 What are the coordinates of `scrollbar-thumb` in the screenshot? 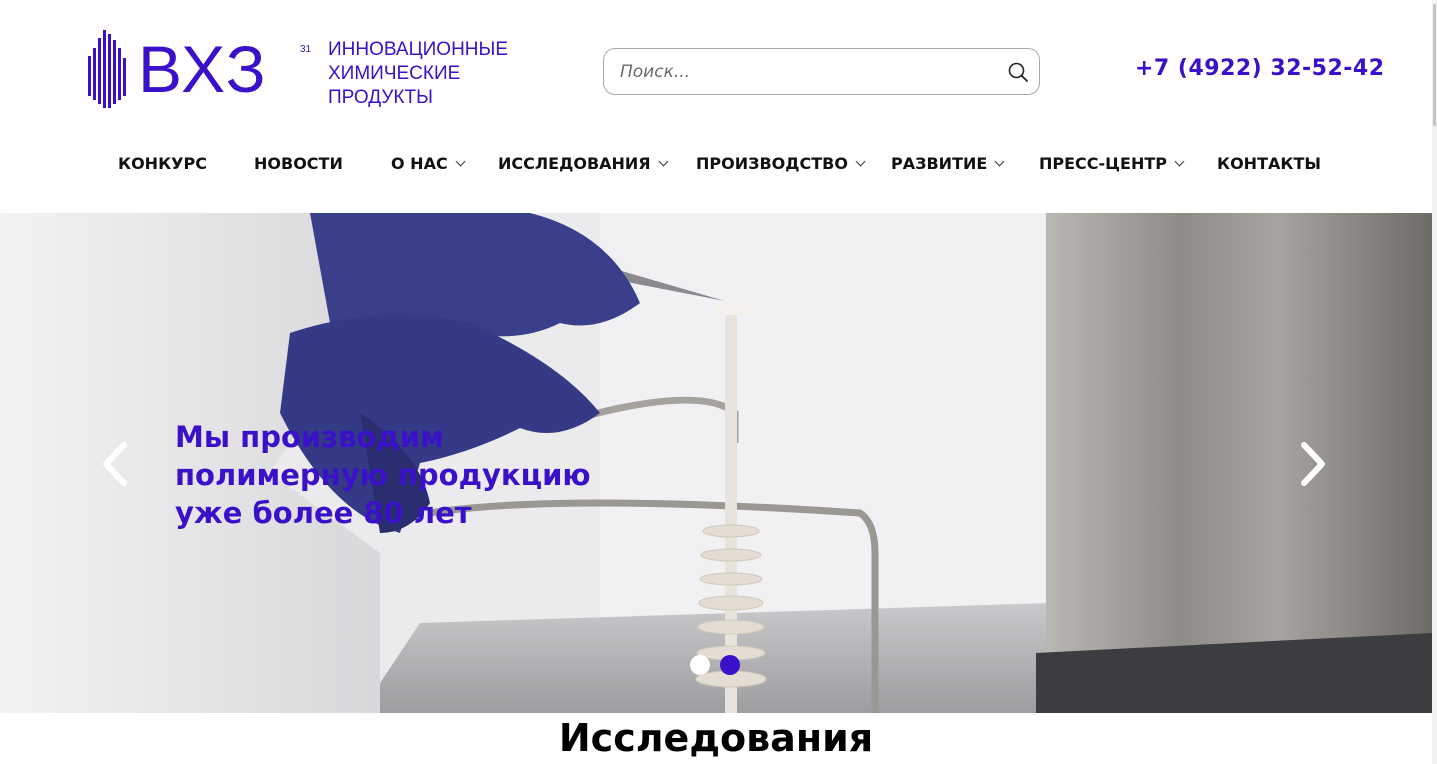 It's located at (1434, 65).